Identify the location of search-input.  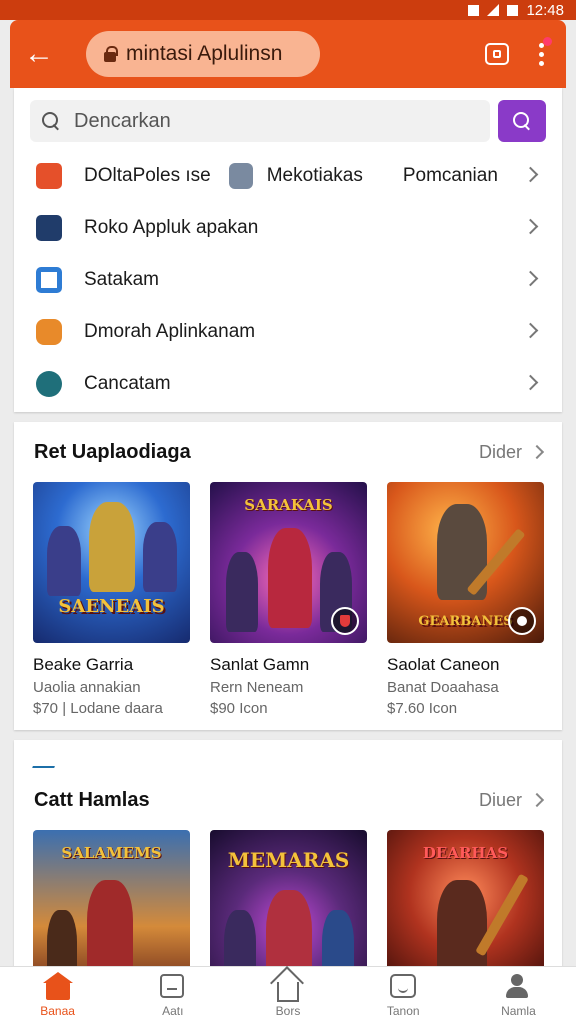
(264, 121).